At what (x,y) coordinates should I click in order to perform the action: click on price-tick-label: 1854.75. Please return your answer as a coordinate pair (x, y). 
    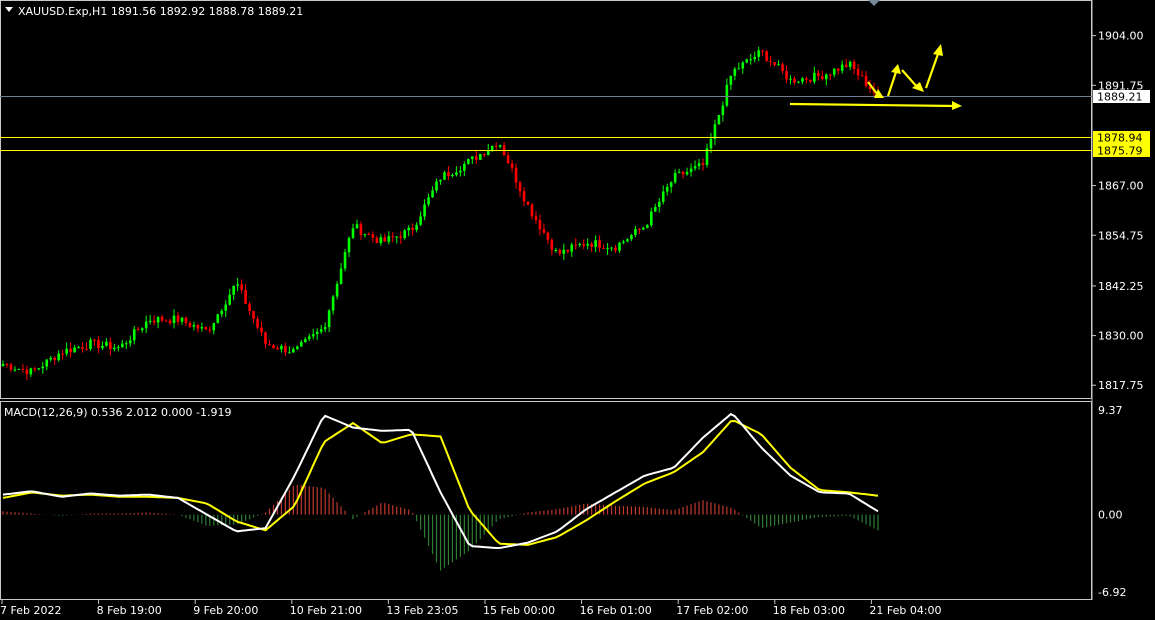
    Looking at the image, I should click on (1121, 235).